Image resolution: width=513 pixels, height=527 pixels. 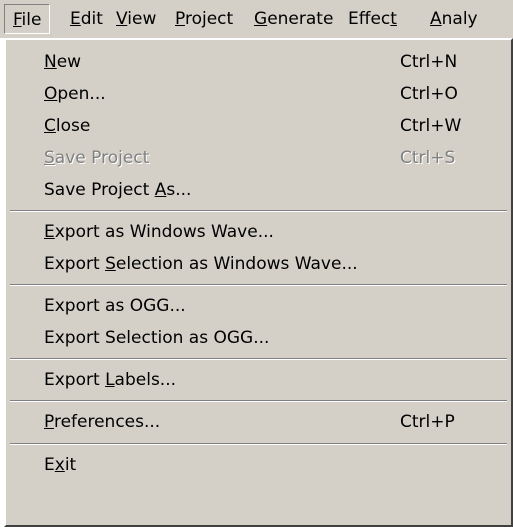 I want to click on menu-item-label: Exit, so click(x=60, y=465).